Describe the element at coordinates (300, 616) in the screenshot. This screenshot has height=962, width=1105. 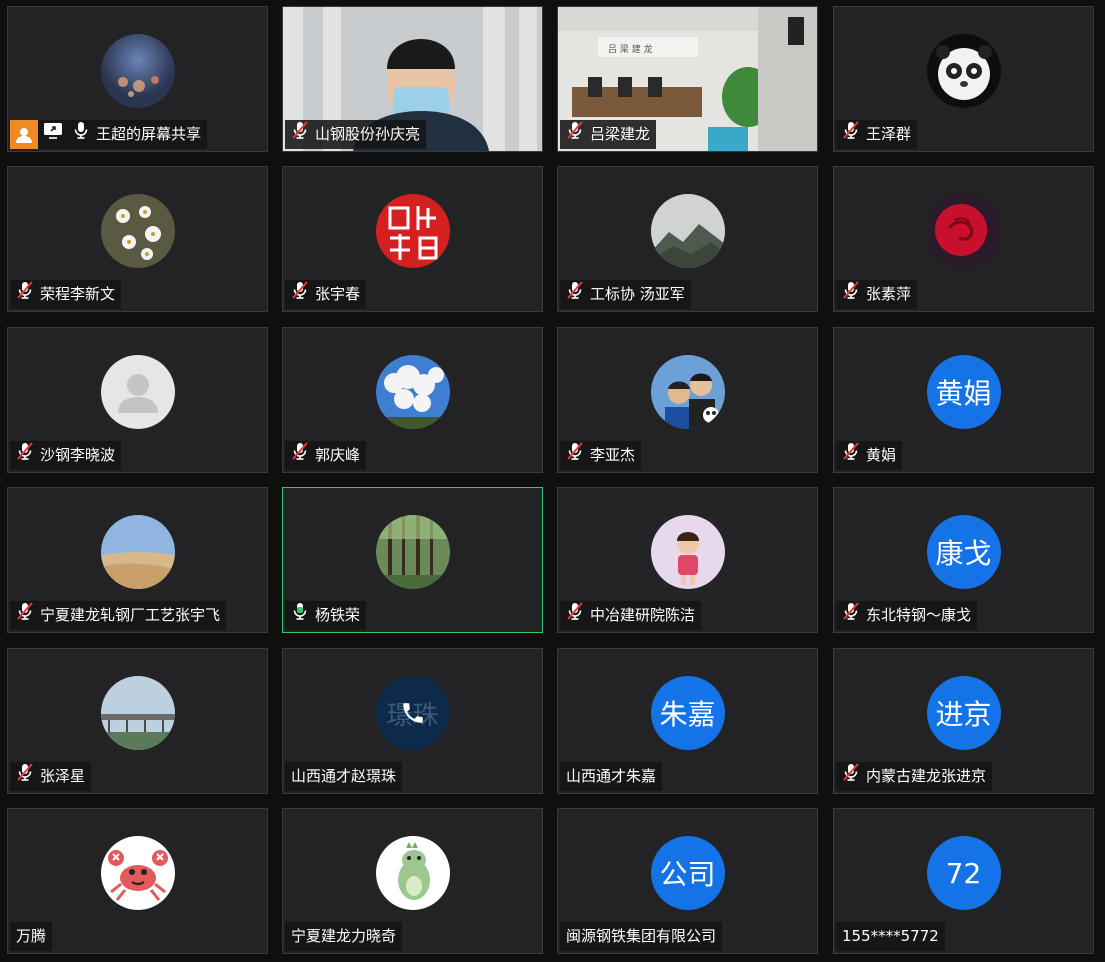
I see `mic-speaking-icon` at that location.